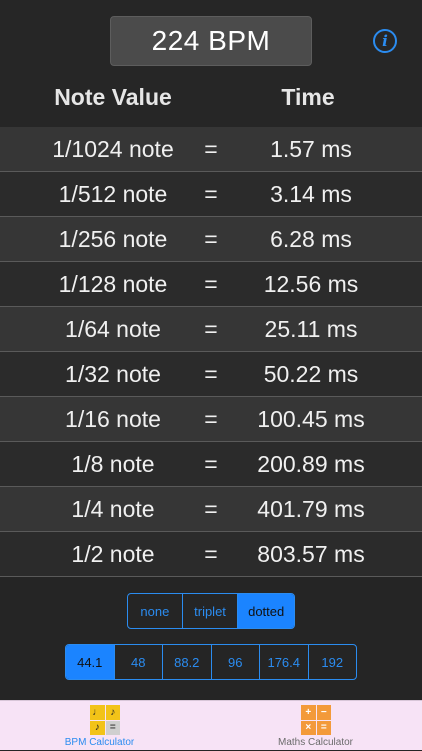 Image resolution: width=422 pixels, height=751 pixels. Describe the element at coordinates (311, 463) in the screenshot. I see `time-cell: 200.89 ms` at that location.